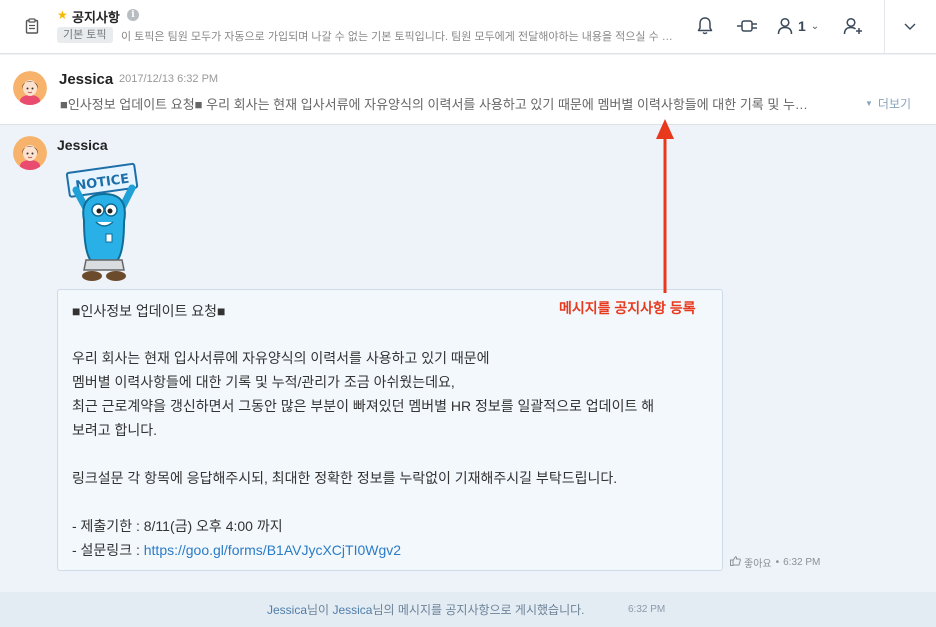 The image size is (936, 627). Describe the element at coordinates (177, 526) in the screenshot. I see `message-line: - 제출기한 : 8/11(금) 오후 4:00 까지` at that location.